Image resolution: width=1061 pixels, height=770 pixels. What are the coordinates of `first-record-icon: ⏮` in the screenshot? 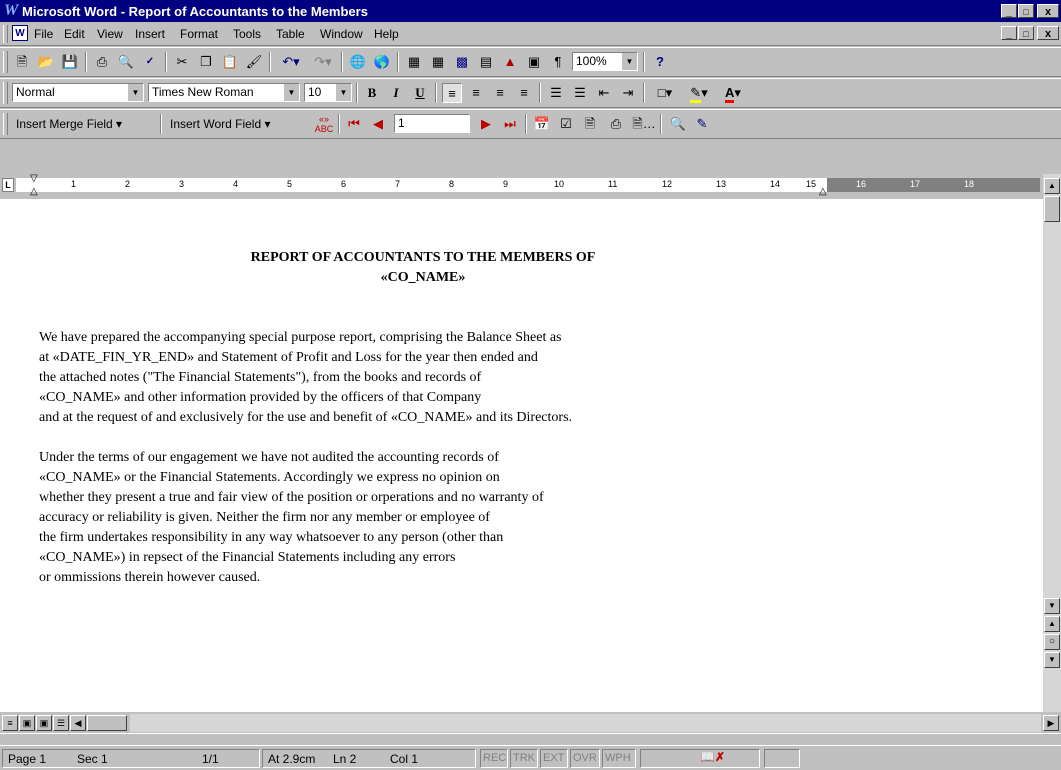 It's located at (354, 124).